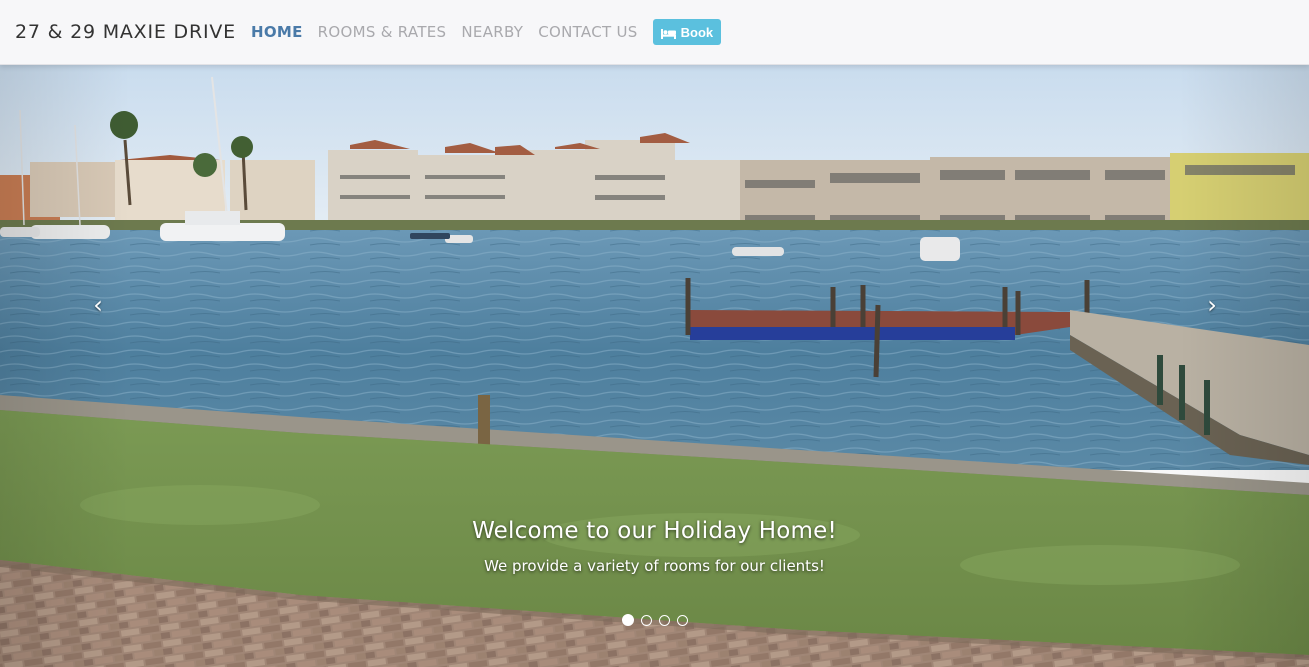 This screenshot has height=667, width=1309. I want to click on nav-link-contact-us: CONTACT US, so click(587, 32).